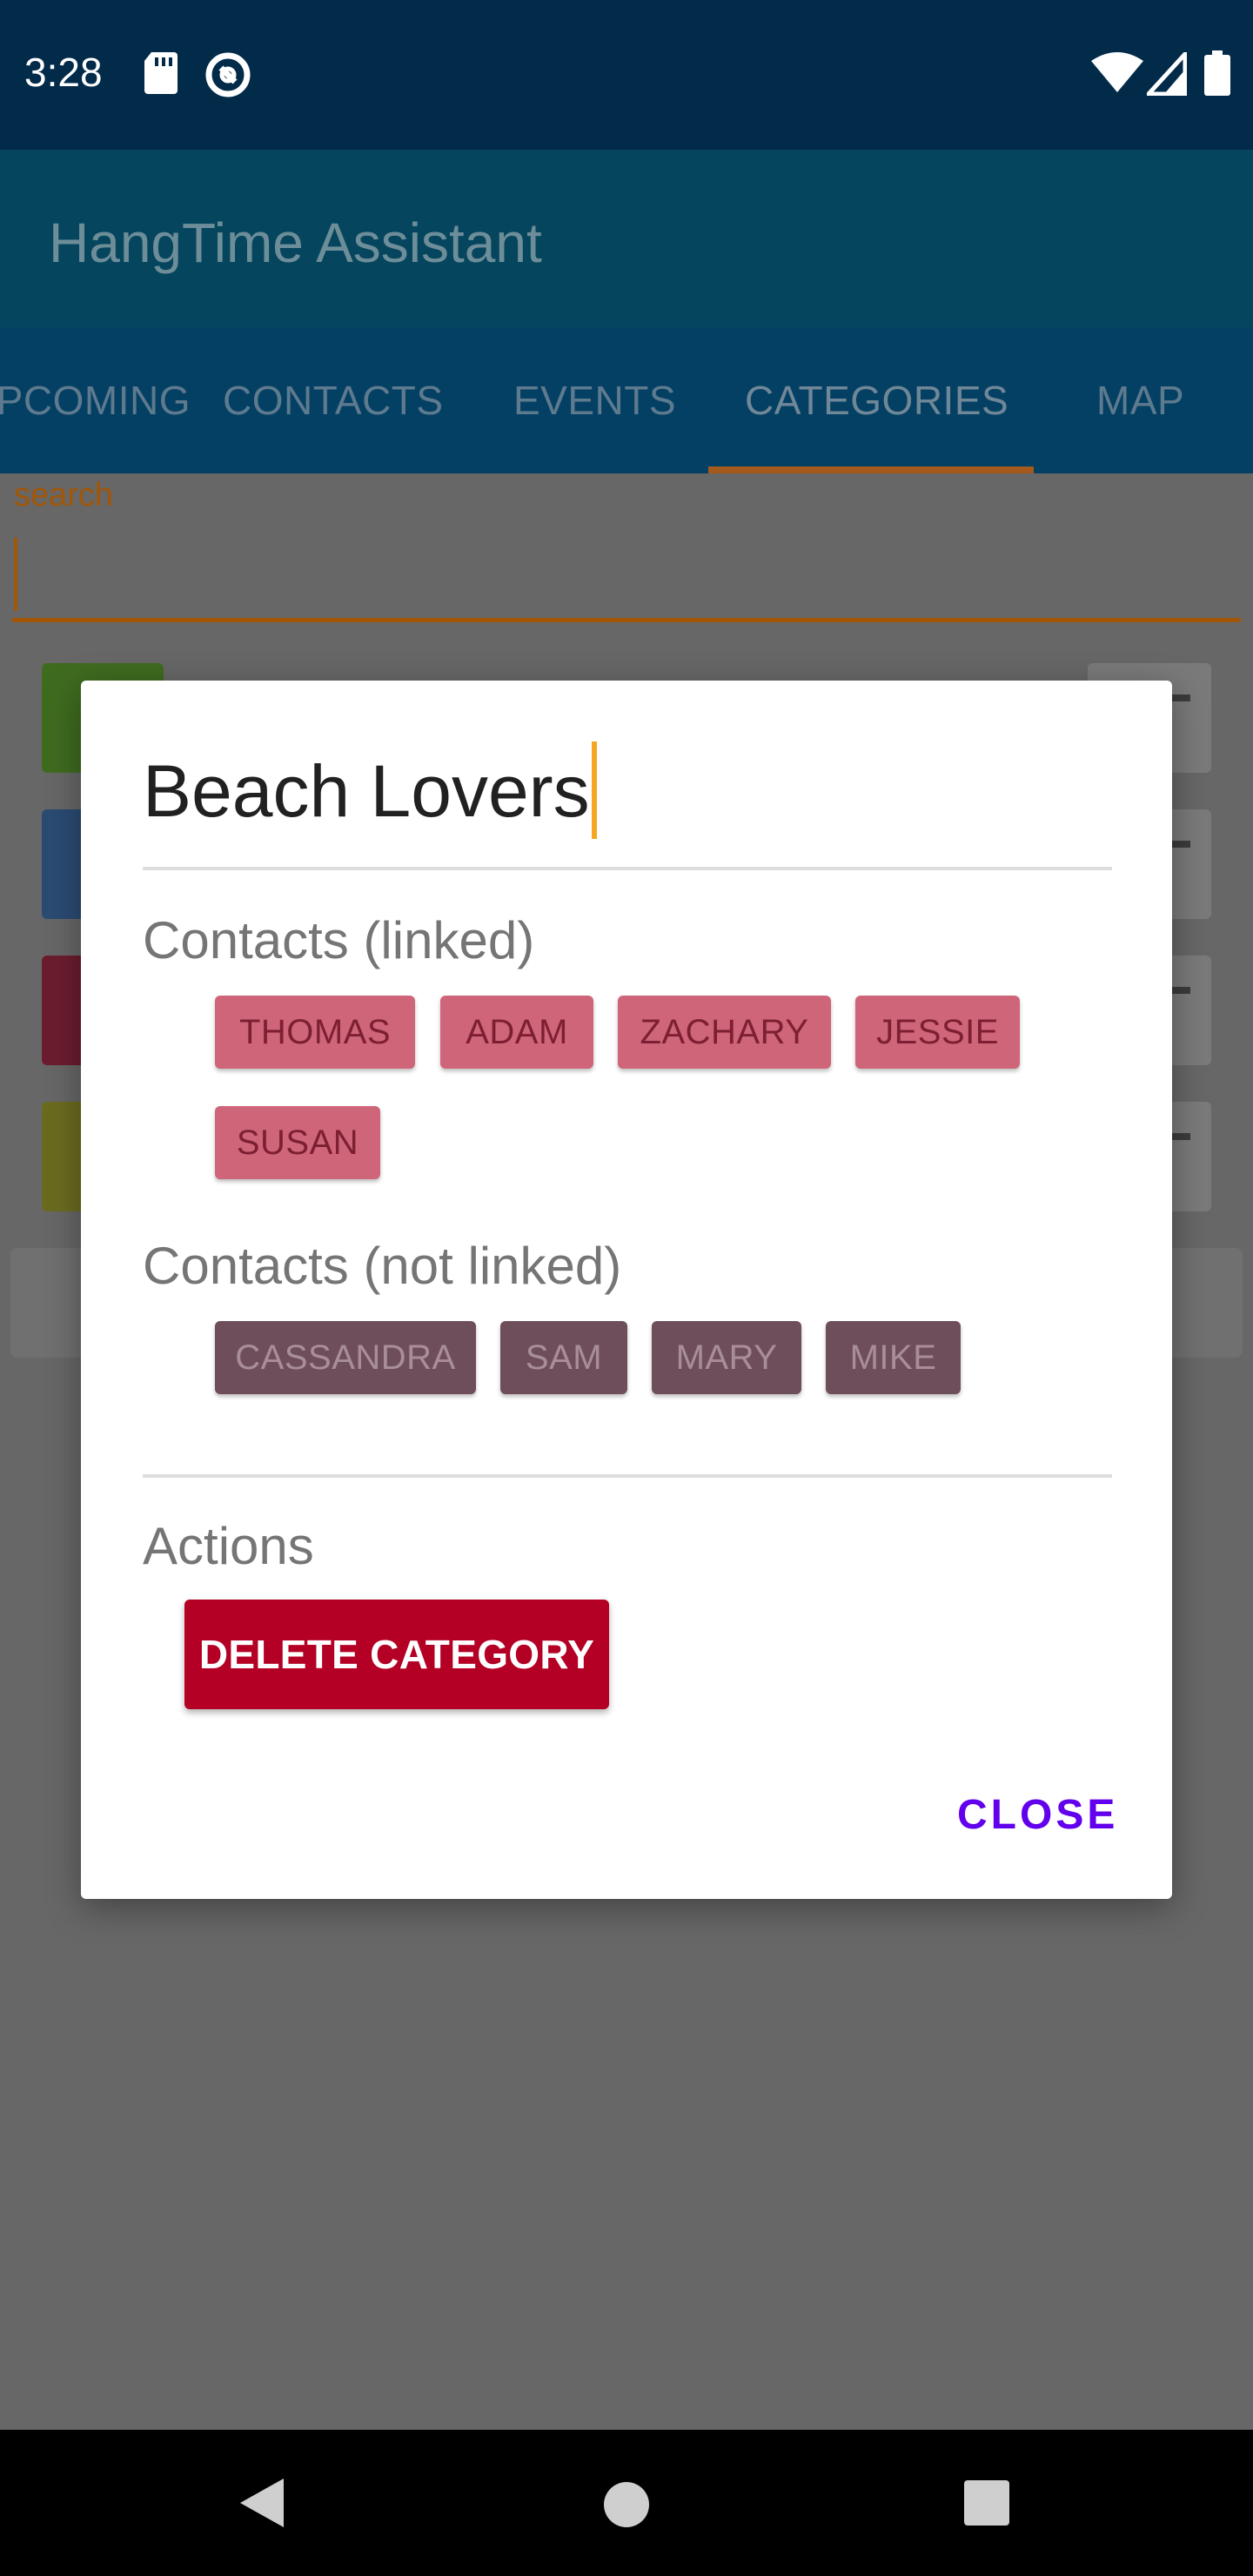  I want to click on tab-bar: UPCOMING CONTACTS EVENTS CATEGORIES MAP, so click(626, 400).